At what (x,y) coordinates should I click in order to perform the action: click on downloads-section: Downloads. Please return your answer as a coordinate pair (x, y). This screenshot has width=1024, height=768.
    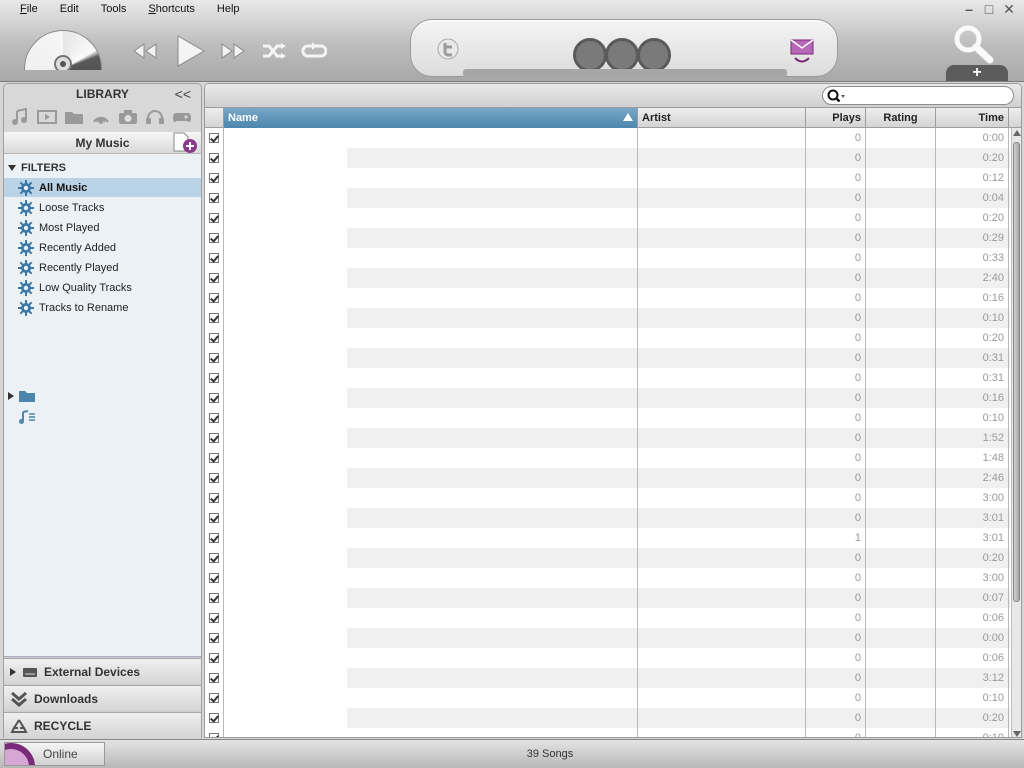
    Looking at the image, I should click on (102, 698).